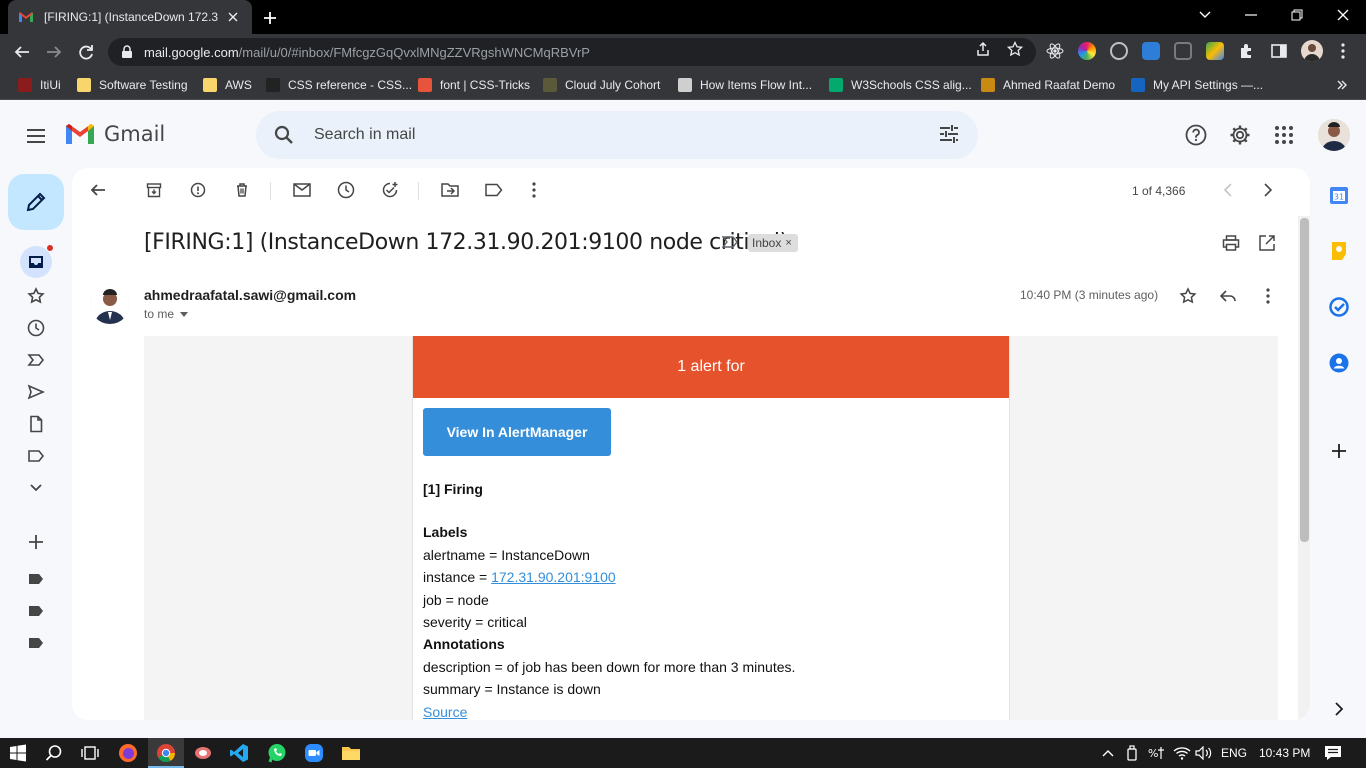 Image resolution: width=1366 pixels, height=768 pixels. What do you see at coordinates (346, 190) in the screenshot?
I see `snooze-icon` at bounding box center [346, 190].